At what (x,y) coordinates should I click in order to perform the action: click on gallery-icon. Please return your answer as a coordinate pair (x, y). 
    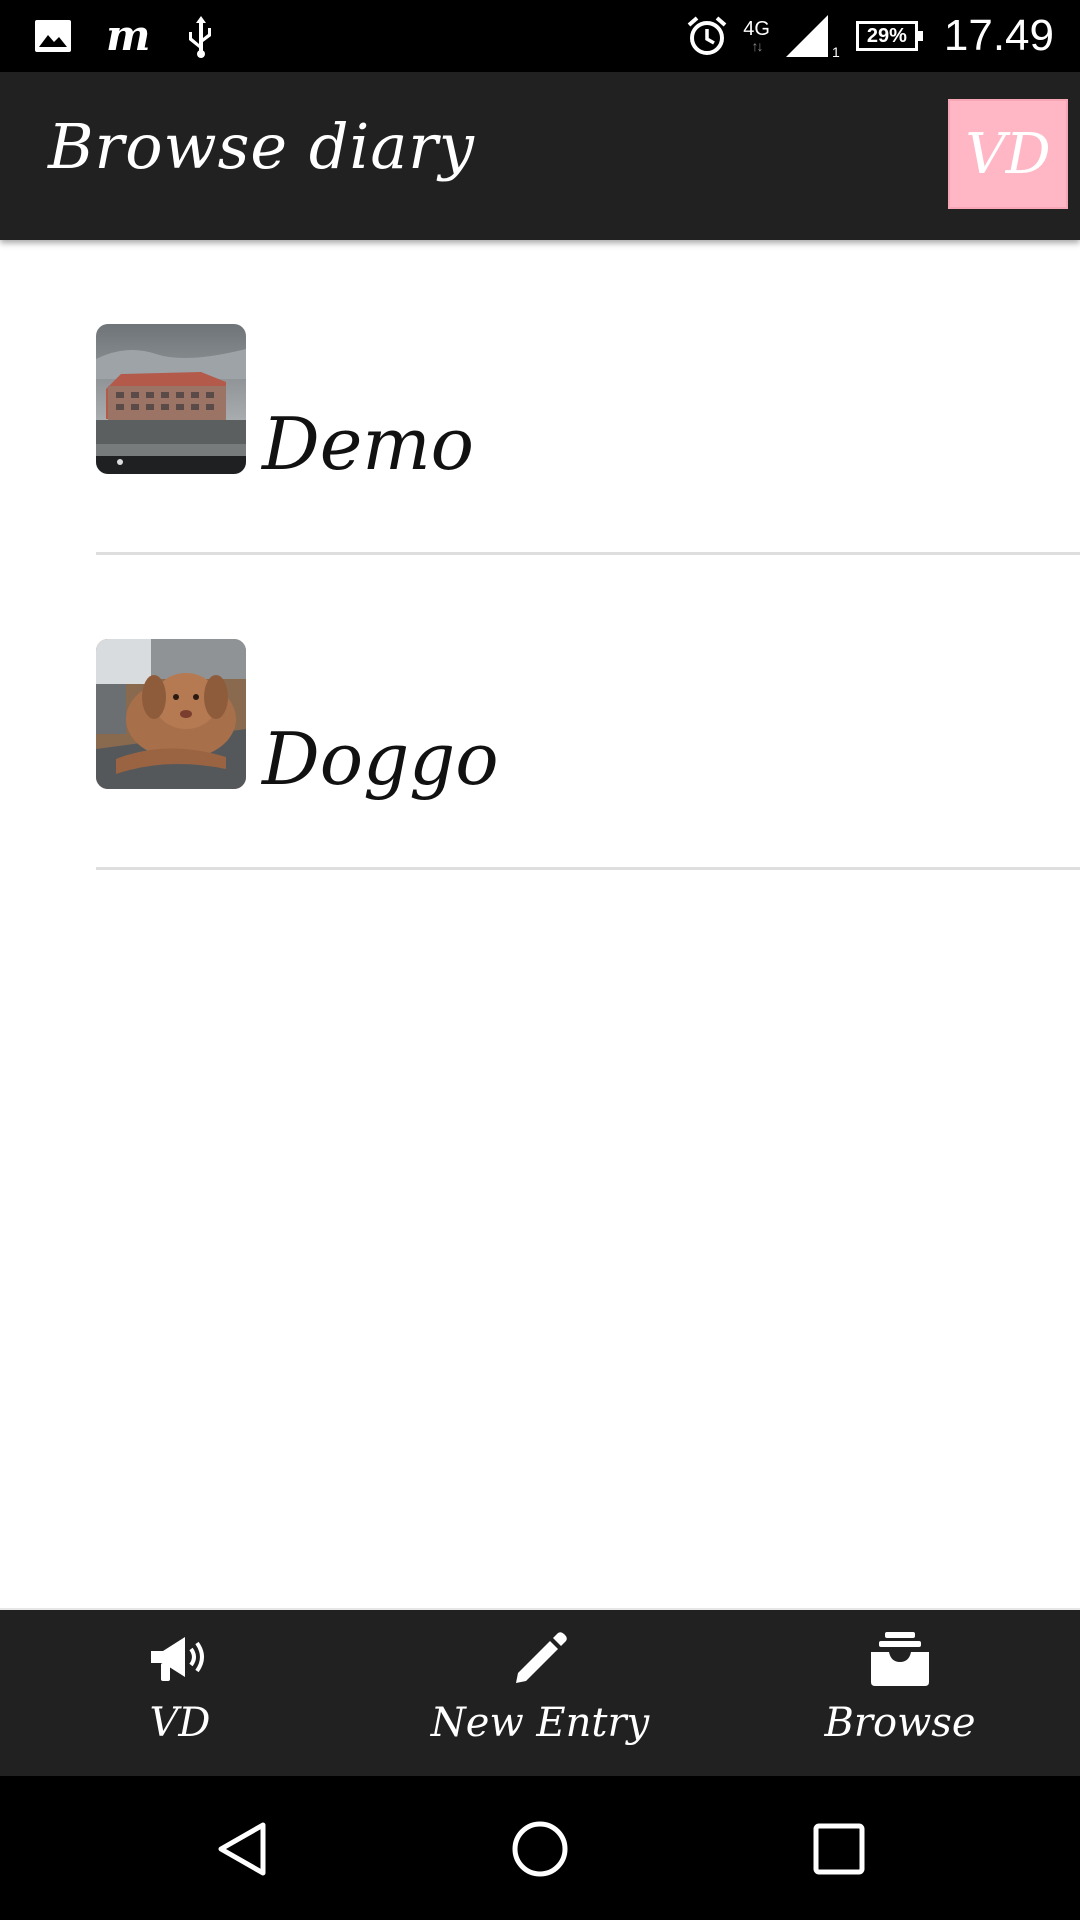
    Looking at the image, I should click on (53, 36).